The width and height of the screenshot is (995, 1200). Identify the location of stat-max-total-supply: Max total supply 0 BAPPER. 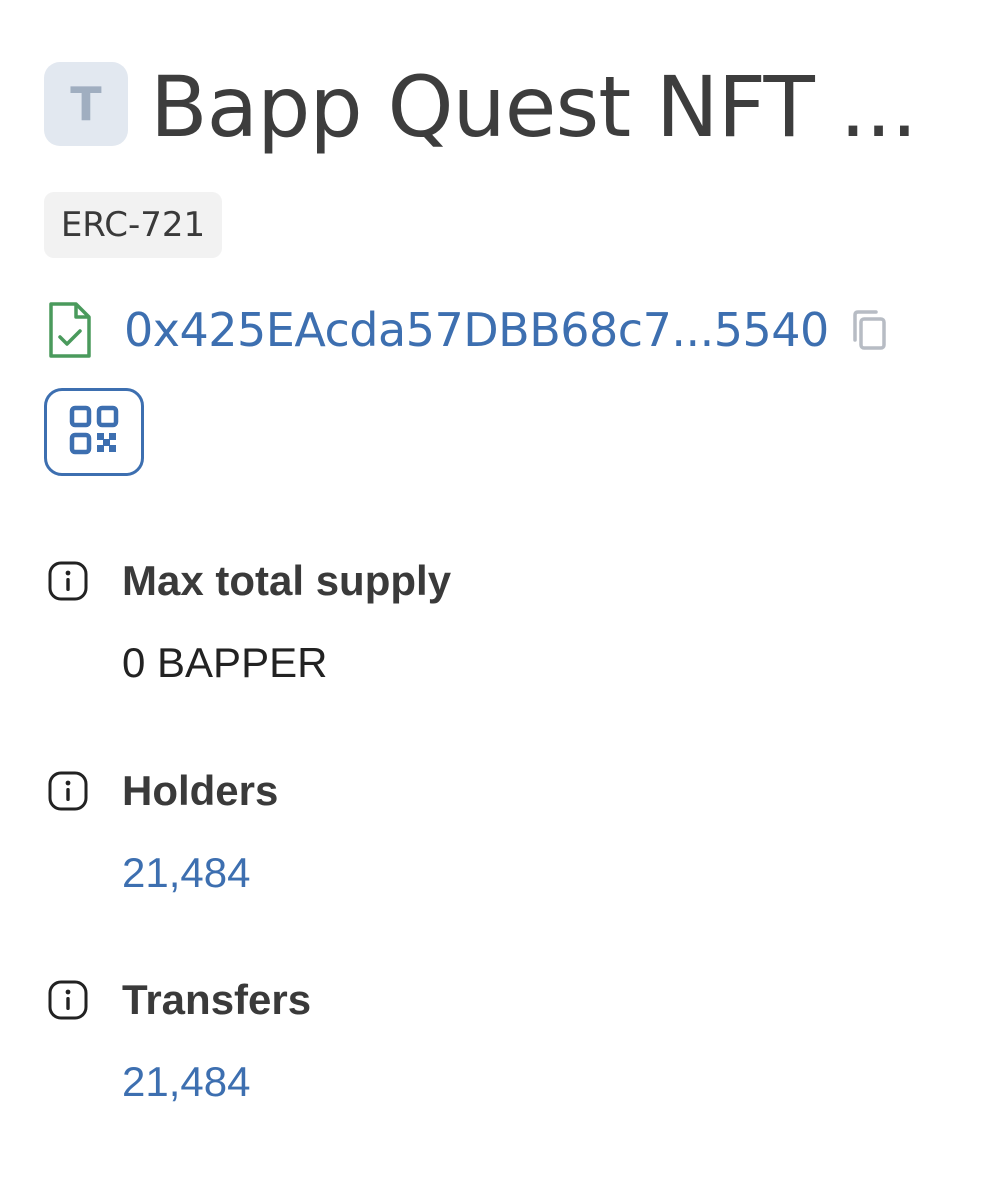
(498, 620).